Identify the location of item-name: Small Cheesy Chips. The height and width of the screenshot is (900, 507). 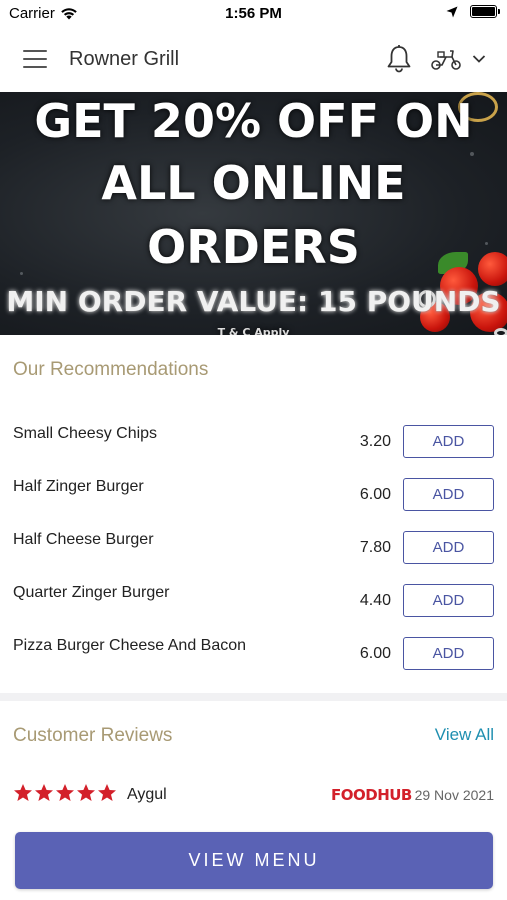
(85, 433).